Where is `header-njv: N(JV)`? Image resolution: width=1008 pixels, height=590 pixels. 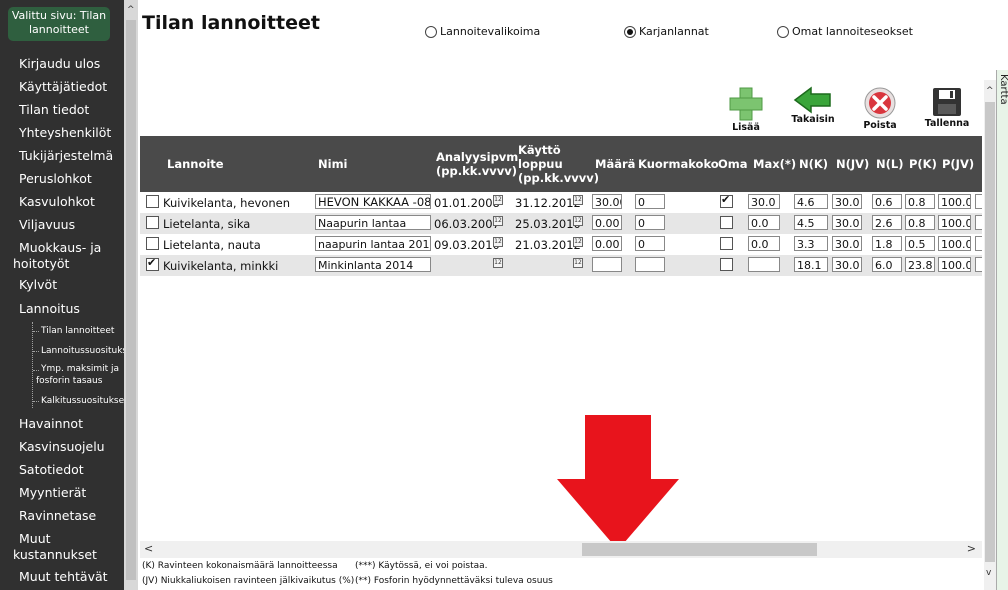 header-njv: N(JV) is located at coordinates (852, 164).